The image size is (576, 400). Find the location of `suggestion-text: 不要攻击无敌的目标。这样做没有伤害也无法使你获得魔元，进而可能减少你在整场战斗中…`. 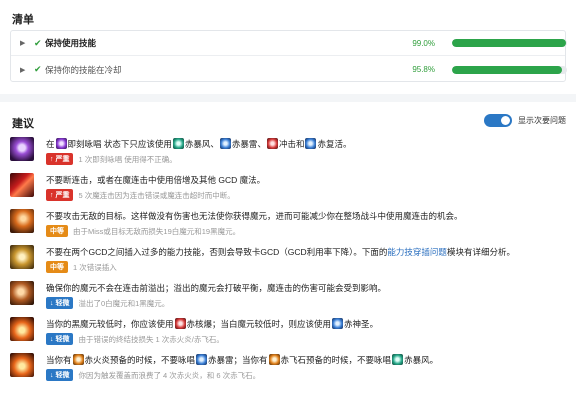

suggestion-text: 不要攻击无敌的目标。这样做没有伤害也无法使你获得魔元，进而可能减少你在整场战斗中… is located at coordinates (254, 216).